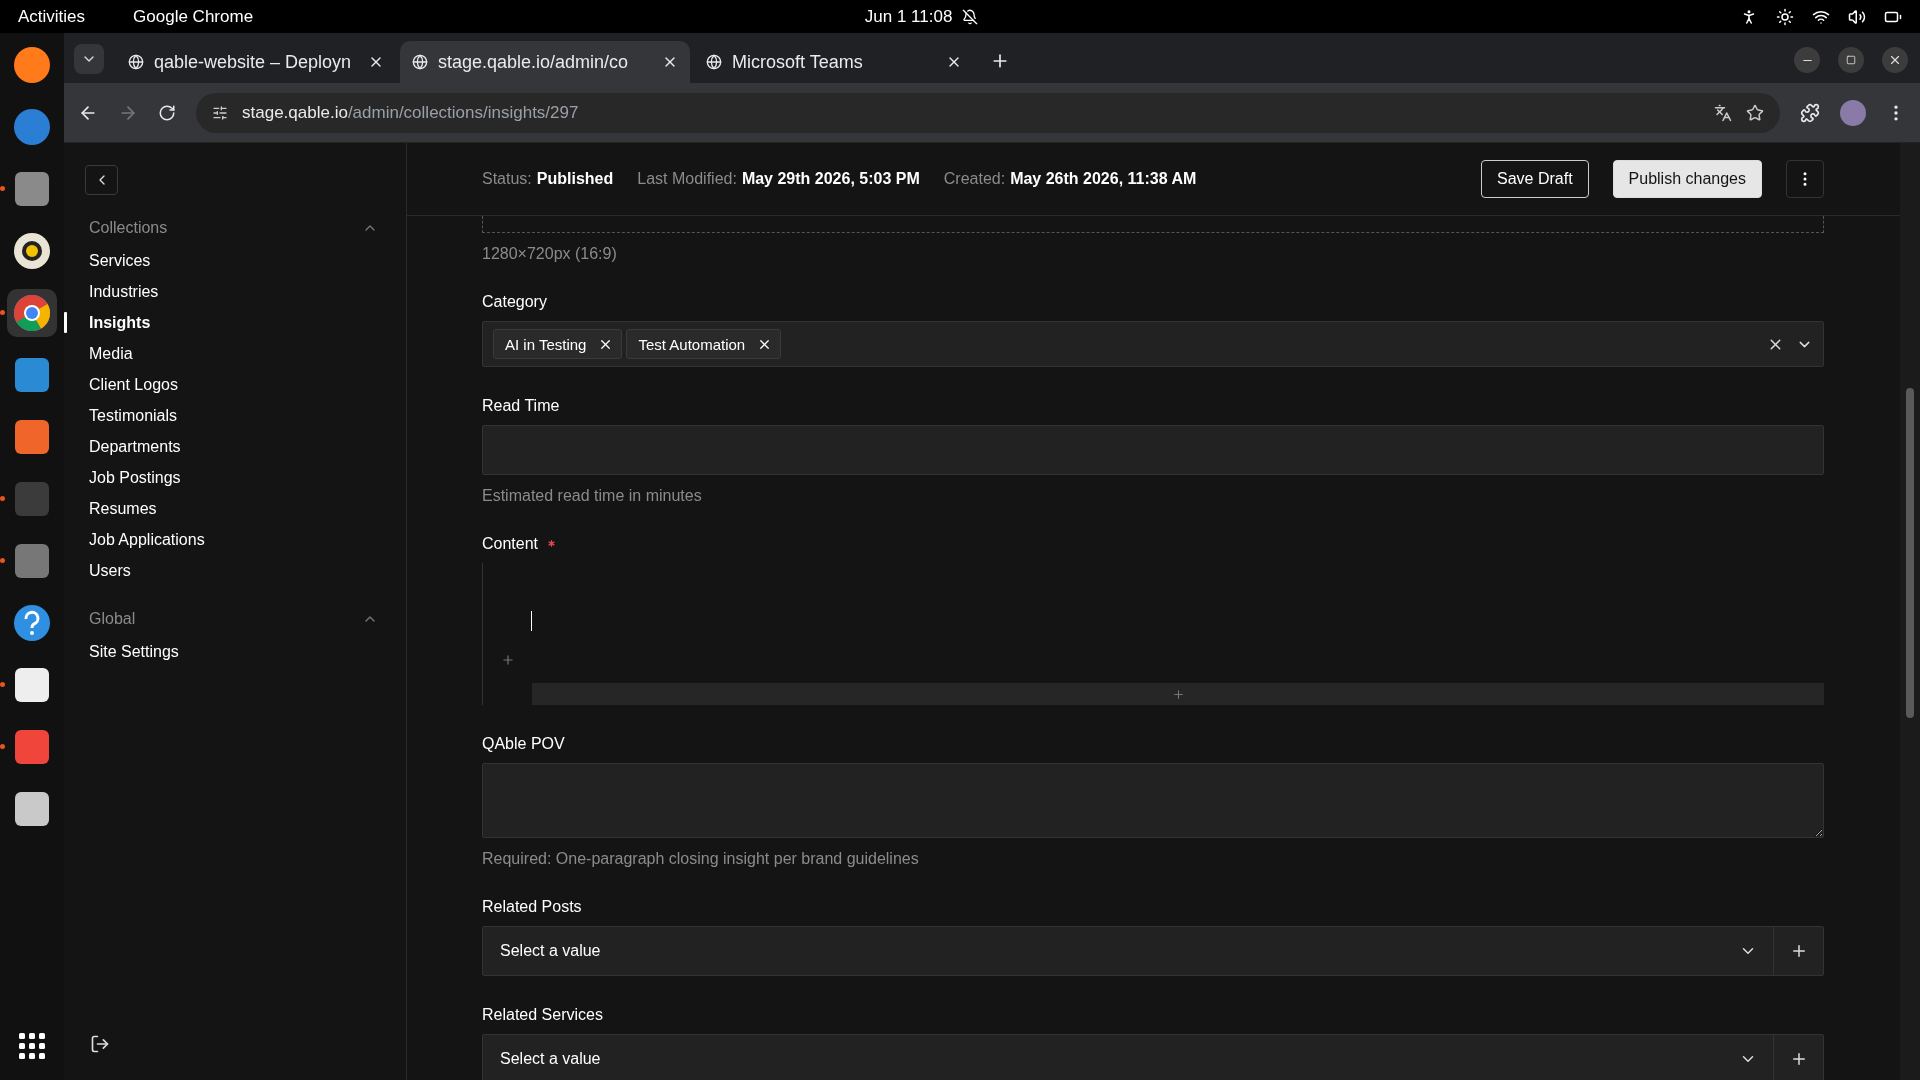  Describe the element at coordinates (687, 179) in the screenshot. I see `meta-label: Last Modified:` at that location.